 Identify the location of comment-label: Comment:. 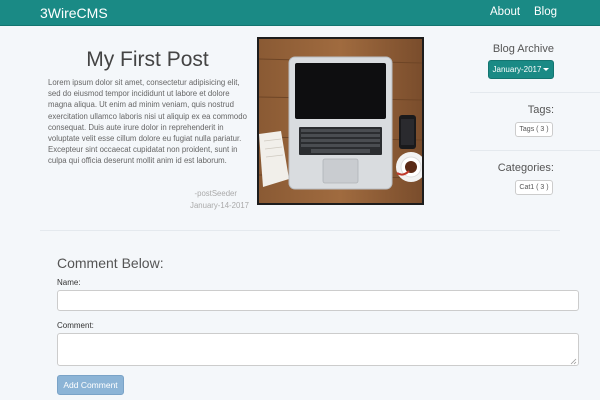
(75, 325).